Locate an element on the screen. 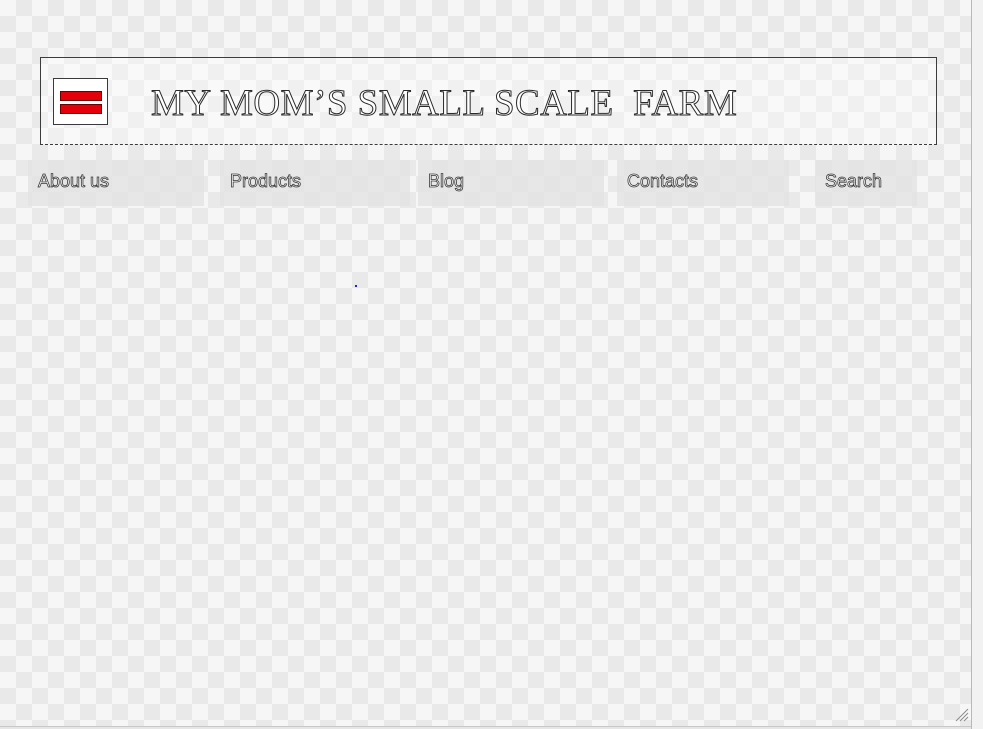  nav-item-label: Blog is located at coordinates (446, 181).